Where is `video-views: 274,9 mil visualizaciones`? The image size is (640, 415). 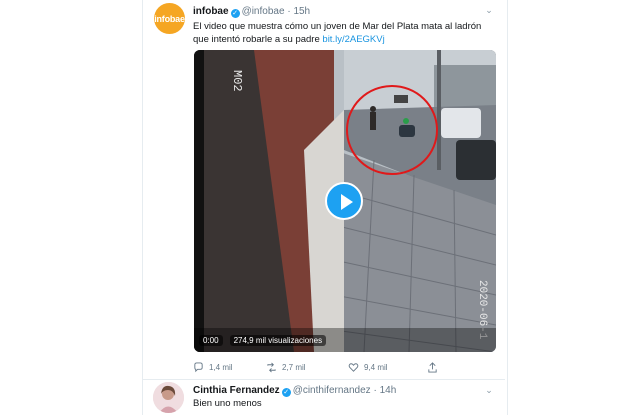 video-views: 274,9 mil visualizaciones is located at coordinates (278, 340).